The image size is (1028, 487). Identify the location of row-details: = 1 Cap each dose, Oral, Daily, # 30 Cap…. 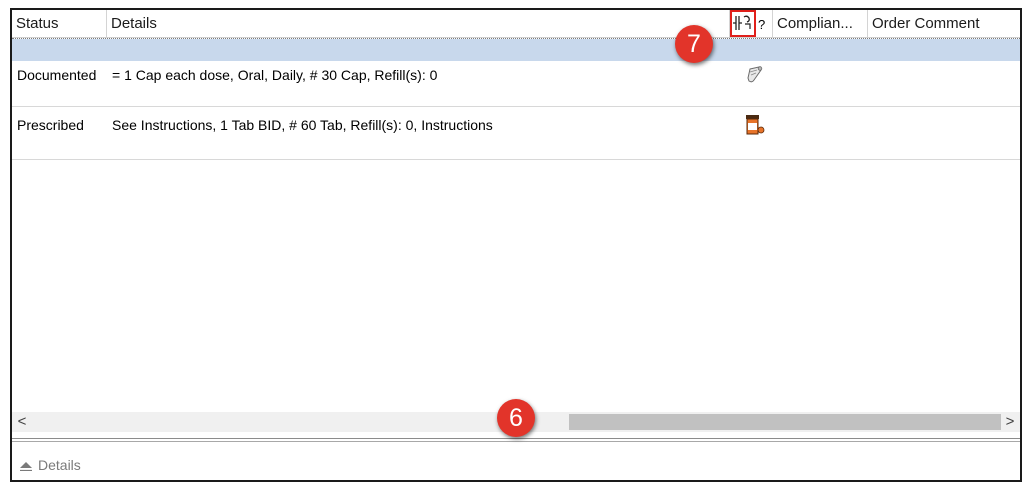
(275, 75).